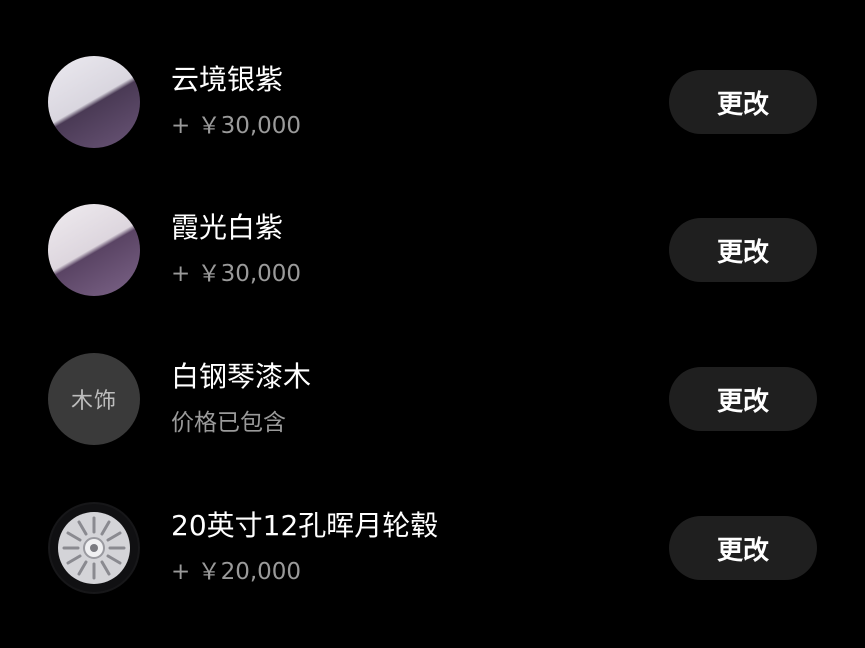 The height and width of the screenshot is (648, 865). What do you see at coordinates (94, 399) in the screenshot?
I see `wood-trim-thumbnail: 木饰` at bounding box center [94, 399].